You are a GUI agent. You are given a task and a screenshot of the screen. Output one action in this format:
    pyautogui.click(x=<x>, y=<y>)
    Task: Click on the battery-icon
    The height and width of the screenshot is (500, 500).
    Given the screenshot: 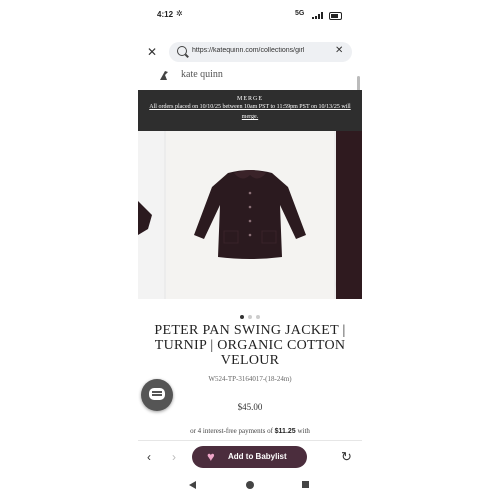 What is the action you would take?
    pyautogui.click(x=335, y=16)
    